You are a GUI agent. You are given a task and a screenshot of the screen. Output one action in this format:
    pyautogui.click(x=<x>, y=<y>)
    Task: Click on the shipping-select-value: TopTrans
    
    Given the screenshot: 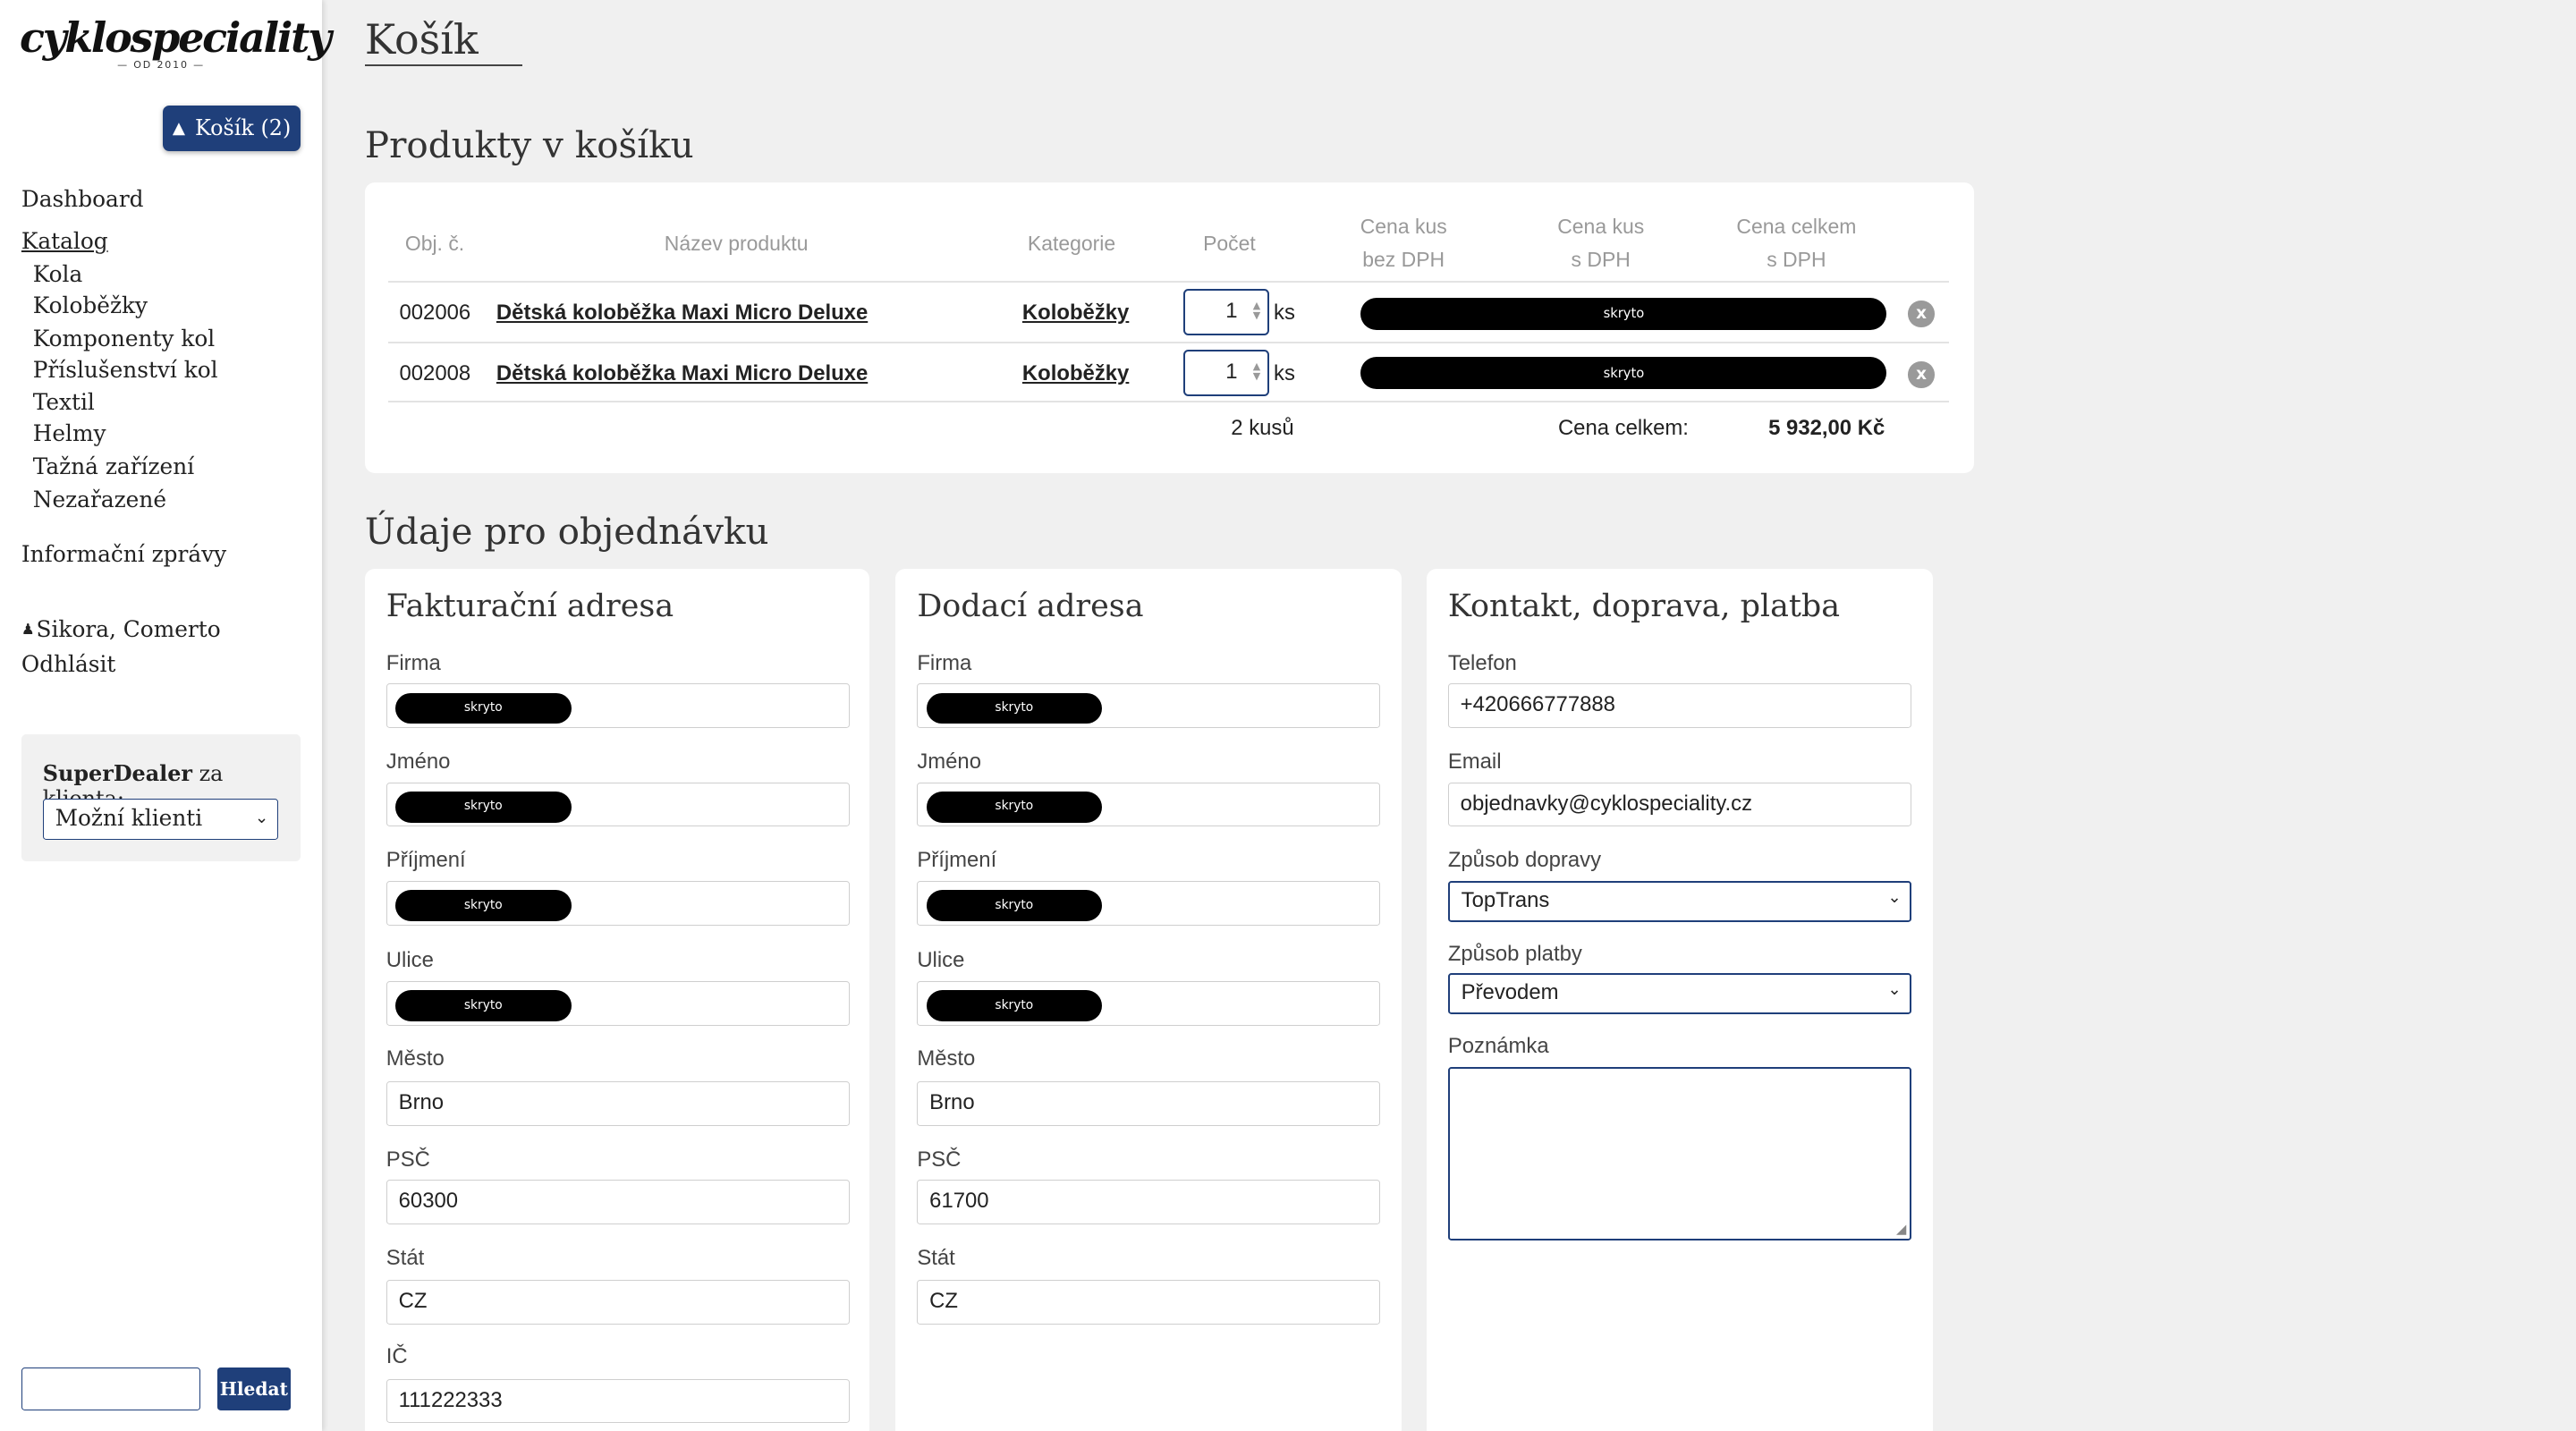 What is the action you would take?
    pyautogui.click(x=1505, y=900)
    